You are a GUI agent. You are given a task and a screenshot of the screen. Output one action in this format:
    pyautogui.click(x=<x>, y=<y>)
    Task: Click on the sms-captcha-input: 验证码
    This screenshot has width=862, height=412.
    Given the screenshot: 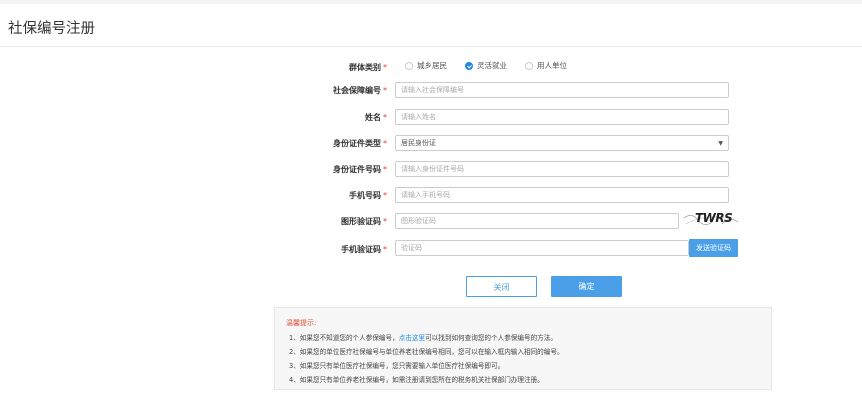 What is the action you would take?
    pyautogui.click(x=542, y=248)
    